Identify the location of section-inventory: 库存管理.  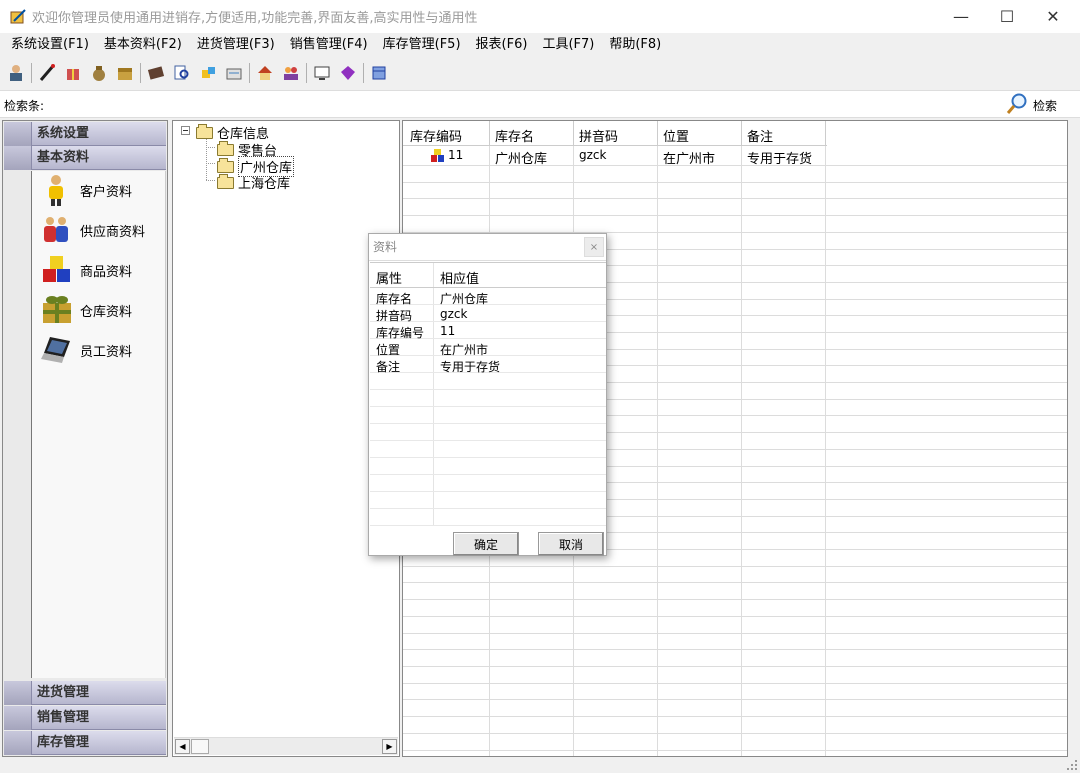
(85, 743).